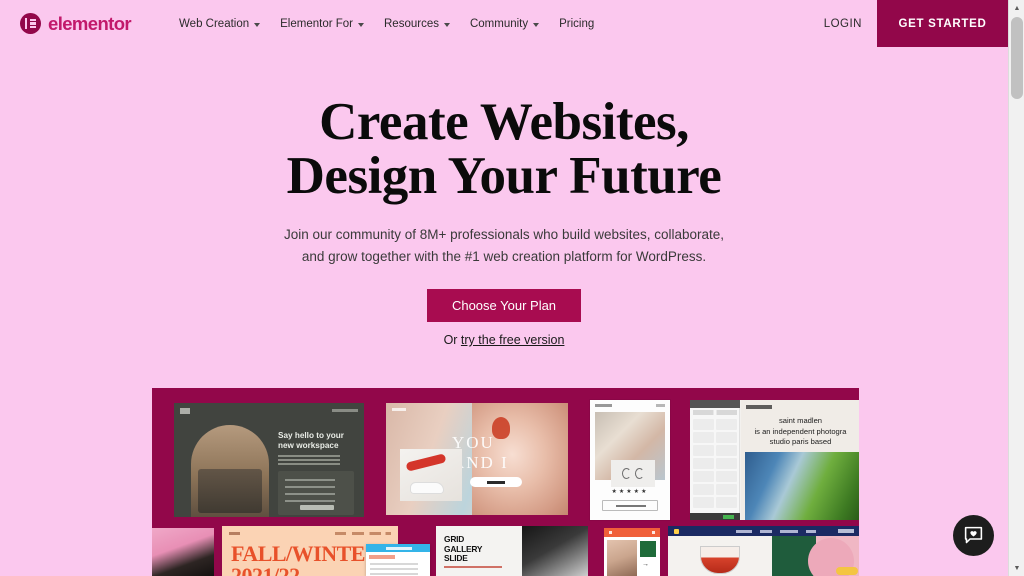 This screenshot has width=1024, height=576. I want to click on red-strap, so click(426, 462).